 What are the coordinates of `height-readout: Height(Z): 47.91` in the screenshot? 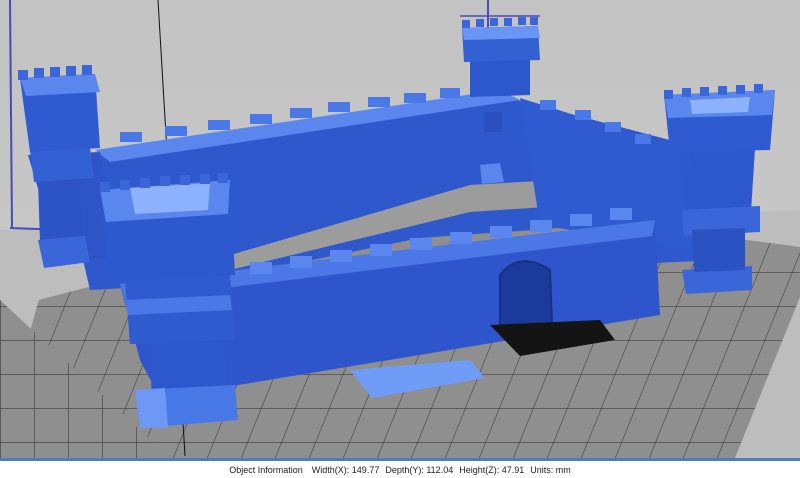 It's located at (492, 469).